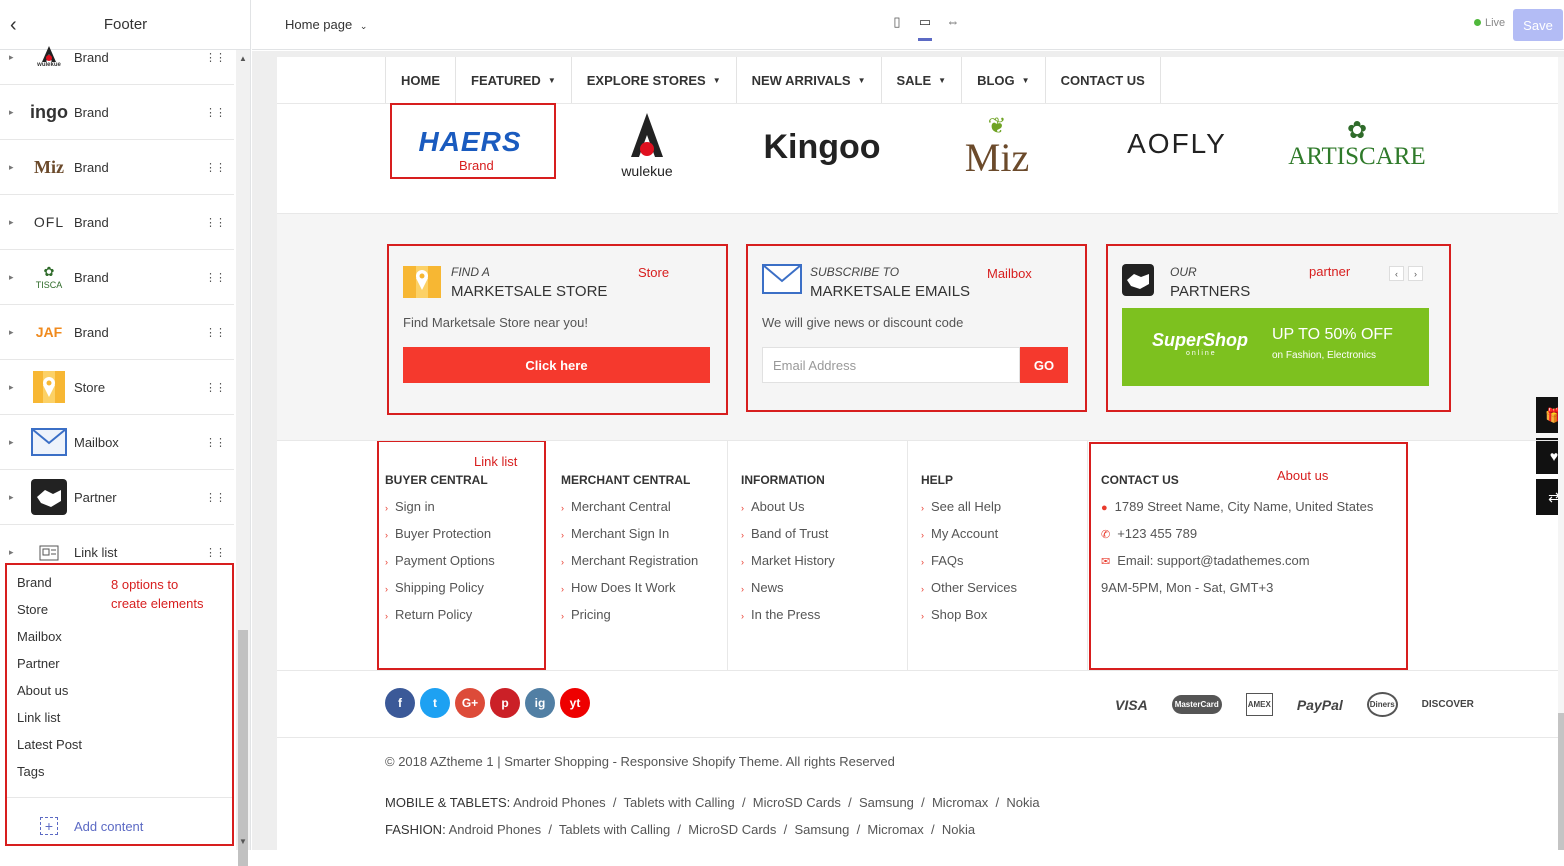  What do you see at coordinates (997, 147) in the screenshot?
I see `brand-logo-miz: ❦ Miz` at bounding box center [997, 147].